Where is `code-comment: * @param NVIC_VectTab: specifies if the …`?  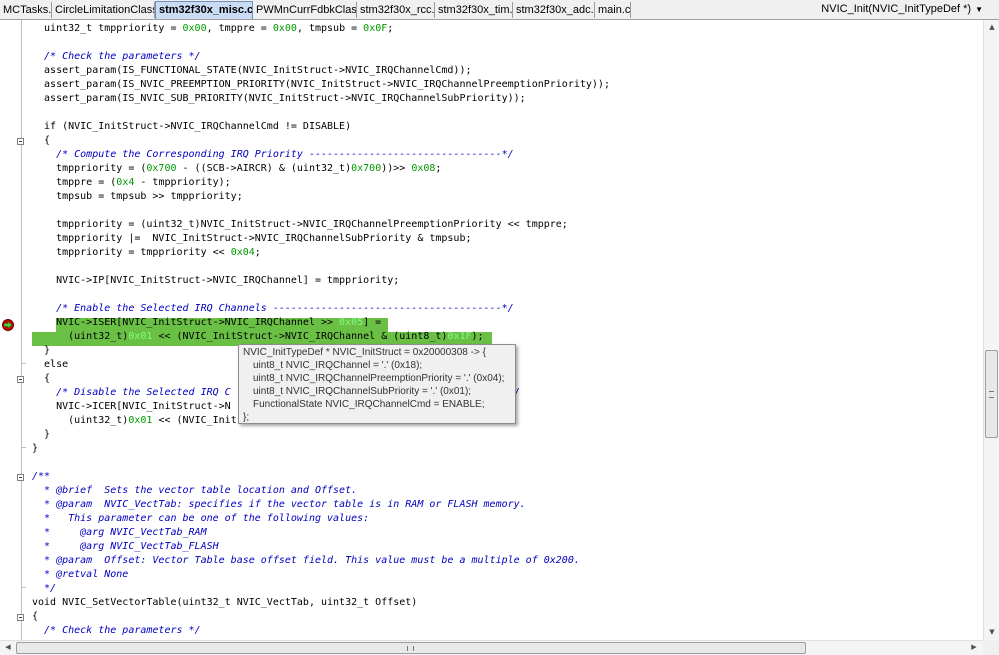
code-comment: * @param NVIC_VectTab: specifies if the … is located at coordinates (279, 504).